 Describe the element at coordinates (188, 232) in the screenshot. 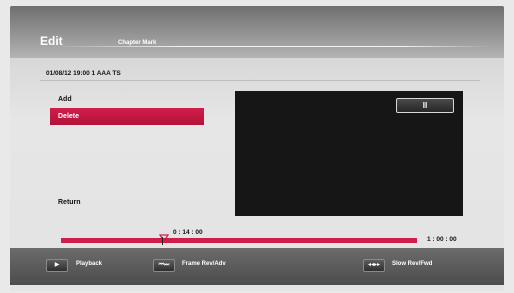

I see `marker-time: 0 : 14 : 00` at that location.